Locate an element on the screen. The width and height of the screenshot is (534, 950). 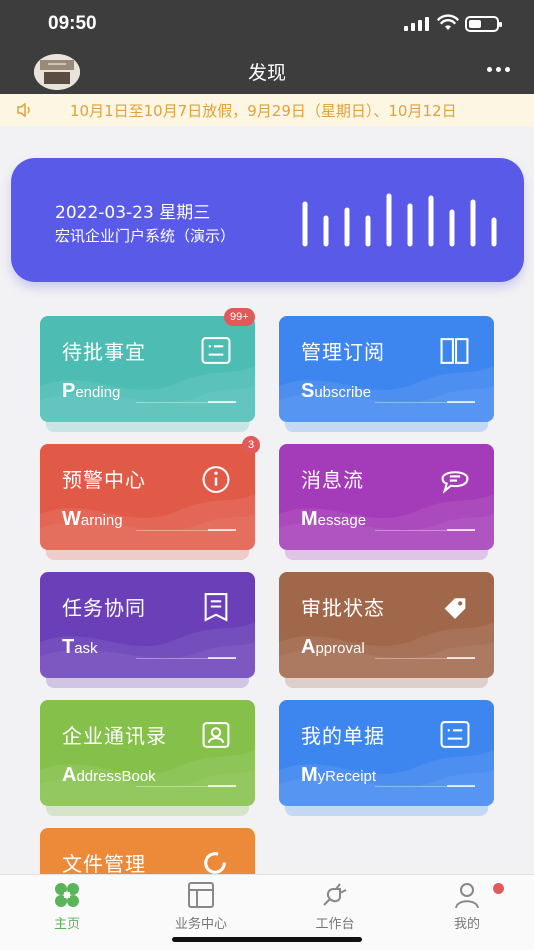
status-bar: 09:50 is located at coordinates (267, 24).